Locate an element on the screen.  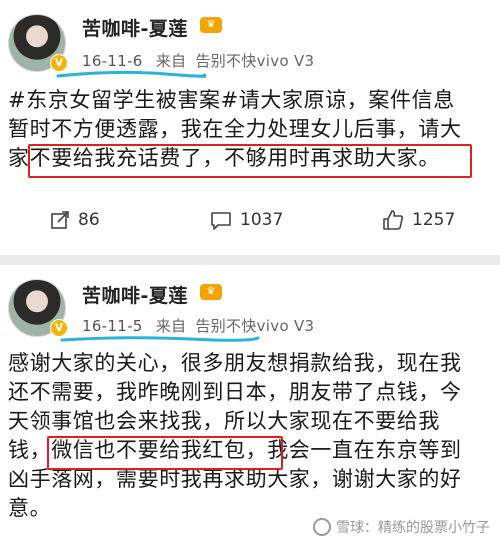
repost-button: 86 is located at coordinates (75, 220).